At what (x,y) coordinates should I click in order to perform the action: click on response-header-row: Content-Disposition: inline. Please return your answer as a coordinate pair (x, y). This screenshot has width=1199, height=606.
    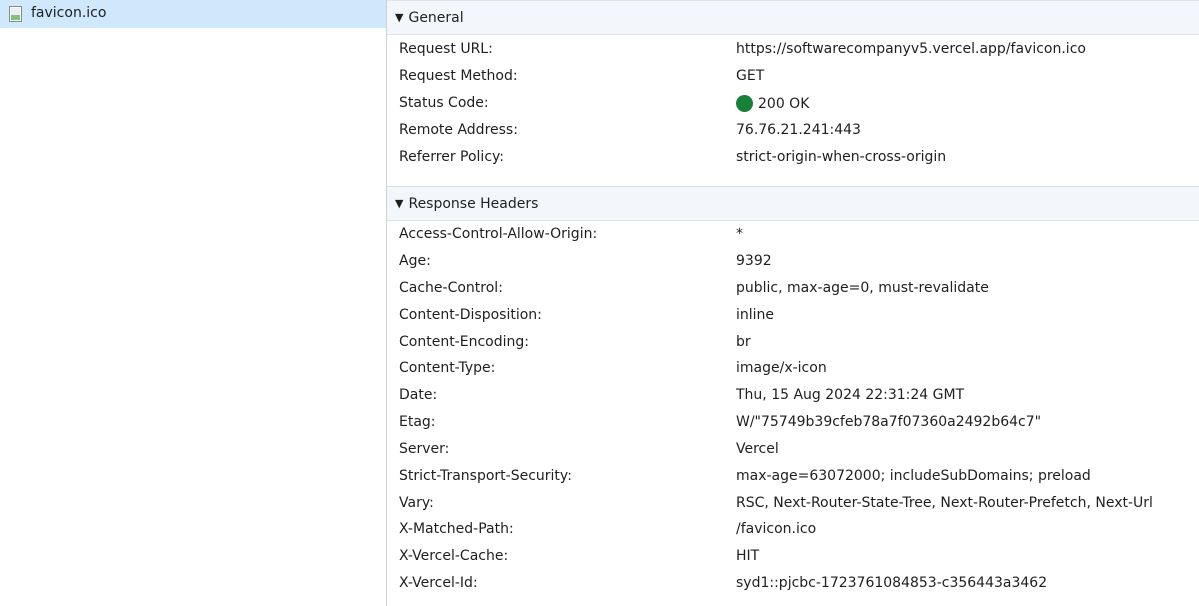
    Looking at the image, I should click on (793, 316).